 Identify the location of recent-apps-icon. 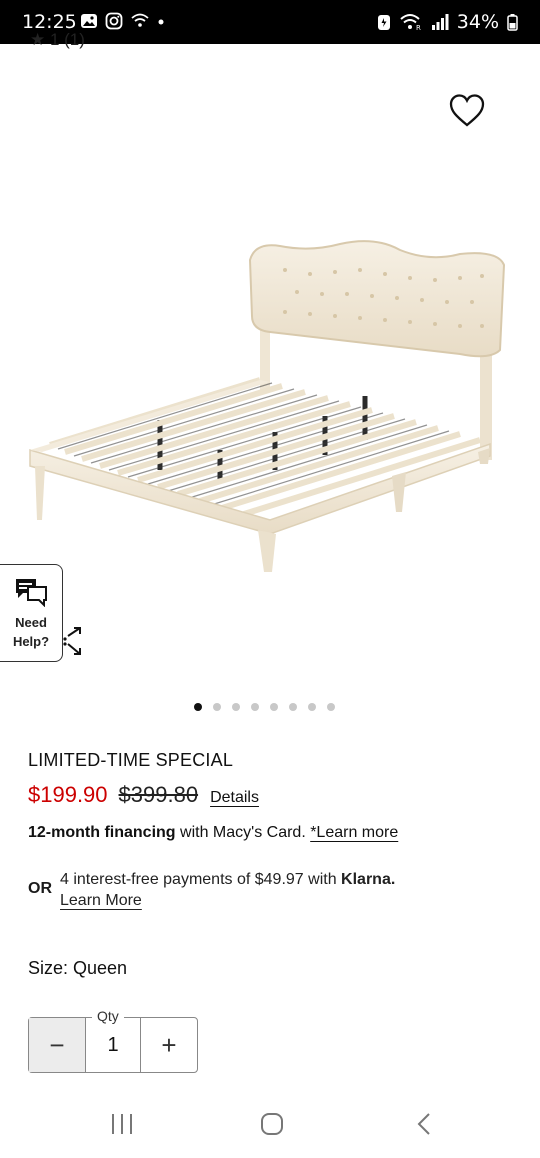
(122, 1124).